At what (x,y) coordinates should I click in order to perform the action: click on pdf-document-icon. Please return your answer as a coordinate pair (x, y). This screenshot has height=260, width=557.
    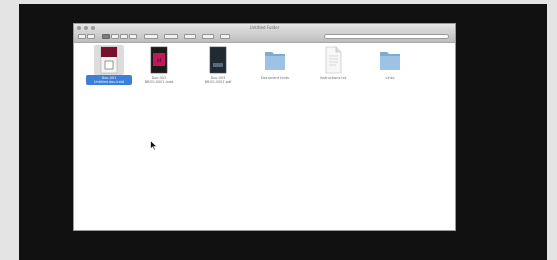
    Looking at the image, I should click on (218, 60).